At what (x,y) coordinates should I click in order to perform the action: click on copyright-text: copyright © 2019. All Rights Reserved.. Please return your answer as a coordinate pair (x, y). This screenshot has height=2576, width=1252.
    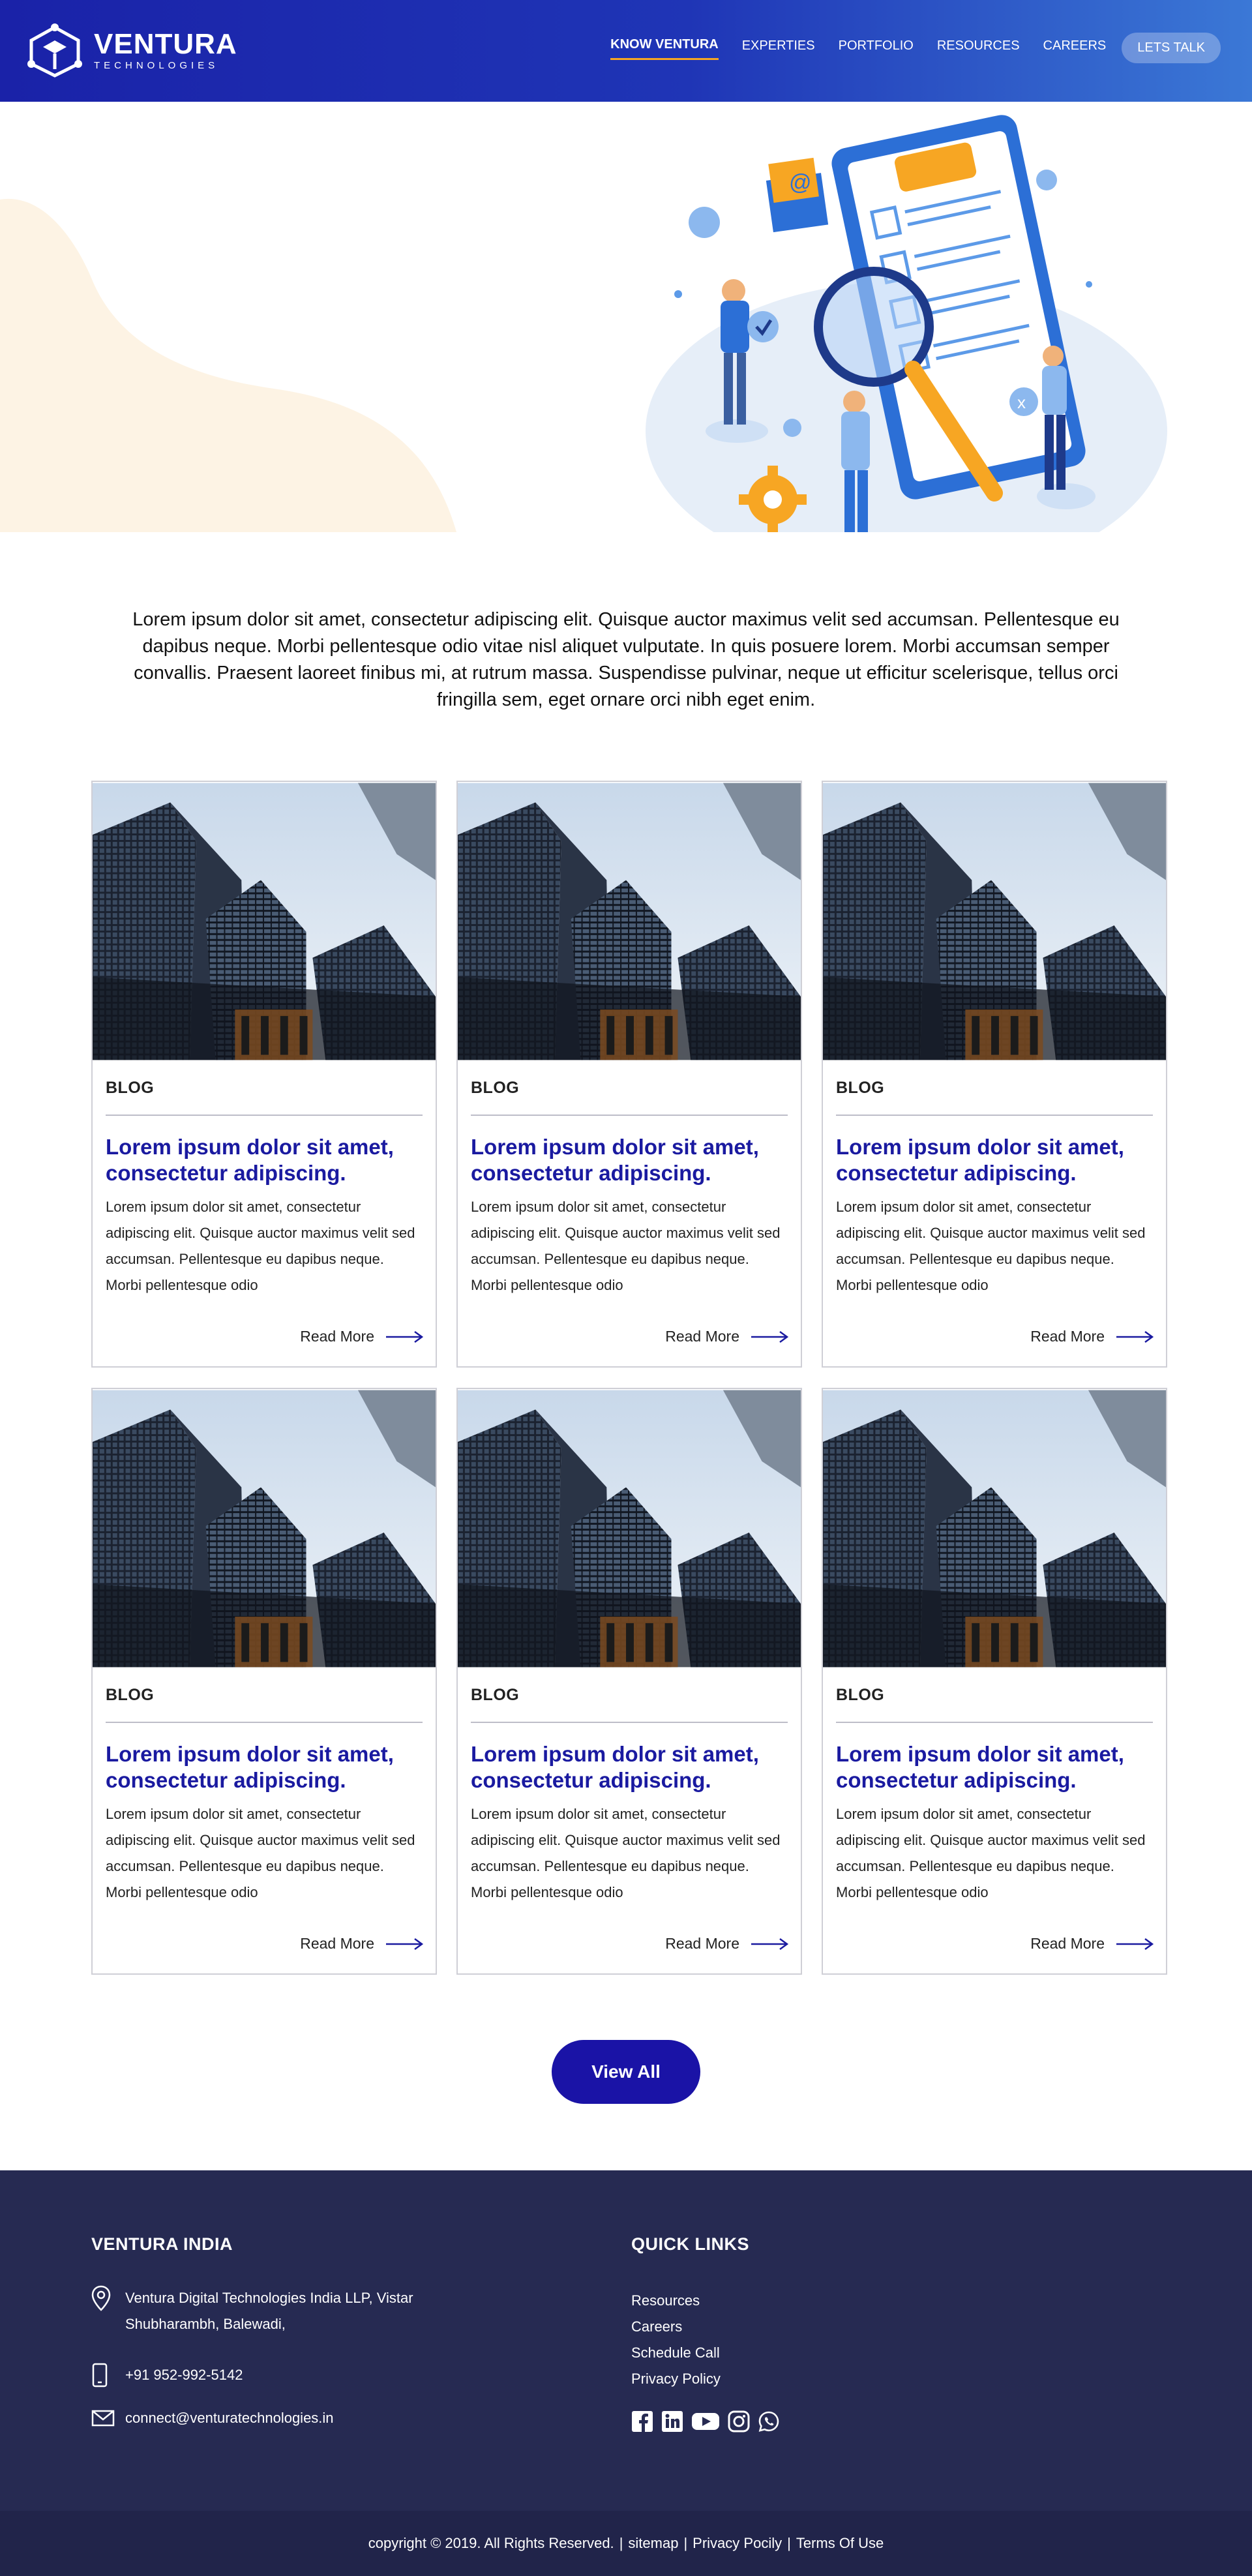
    Looking at the image, I should click on (491, 2543).